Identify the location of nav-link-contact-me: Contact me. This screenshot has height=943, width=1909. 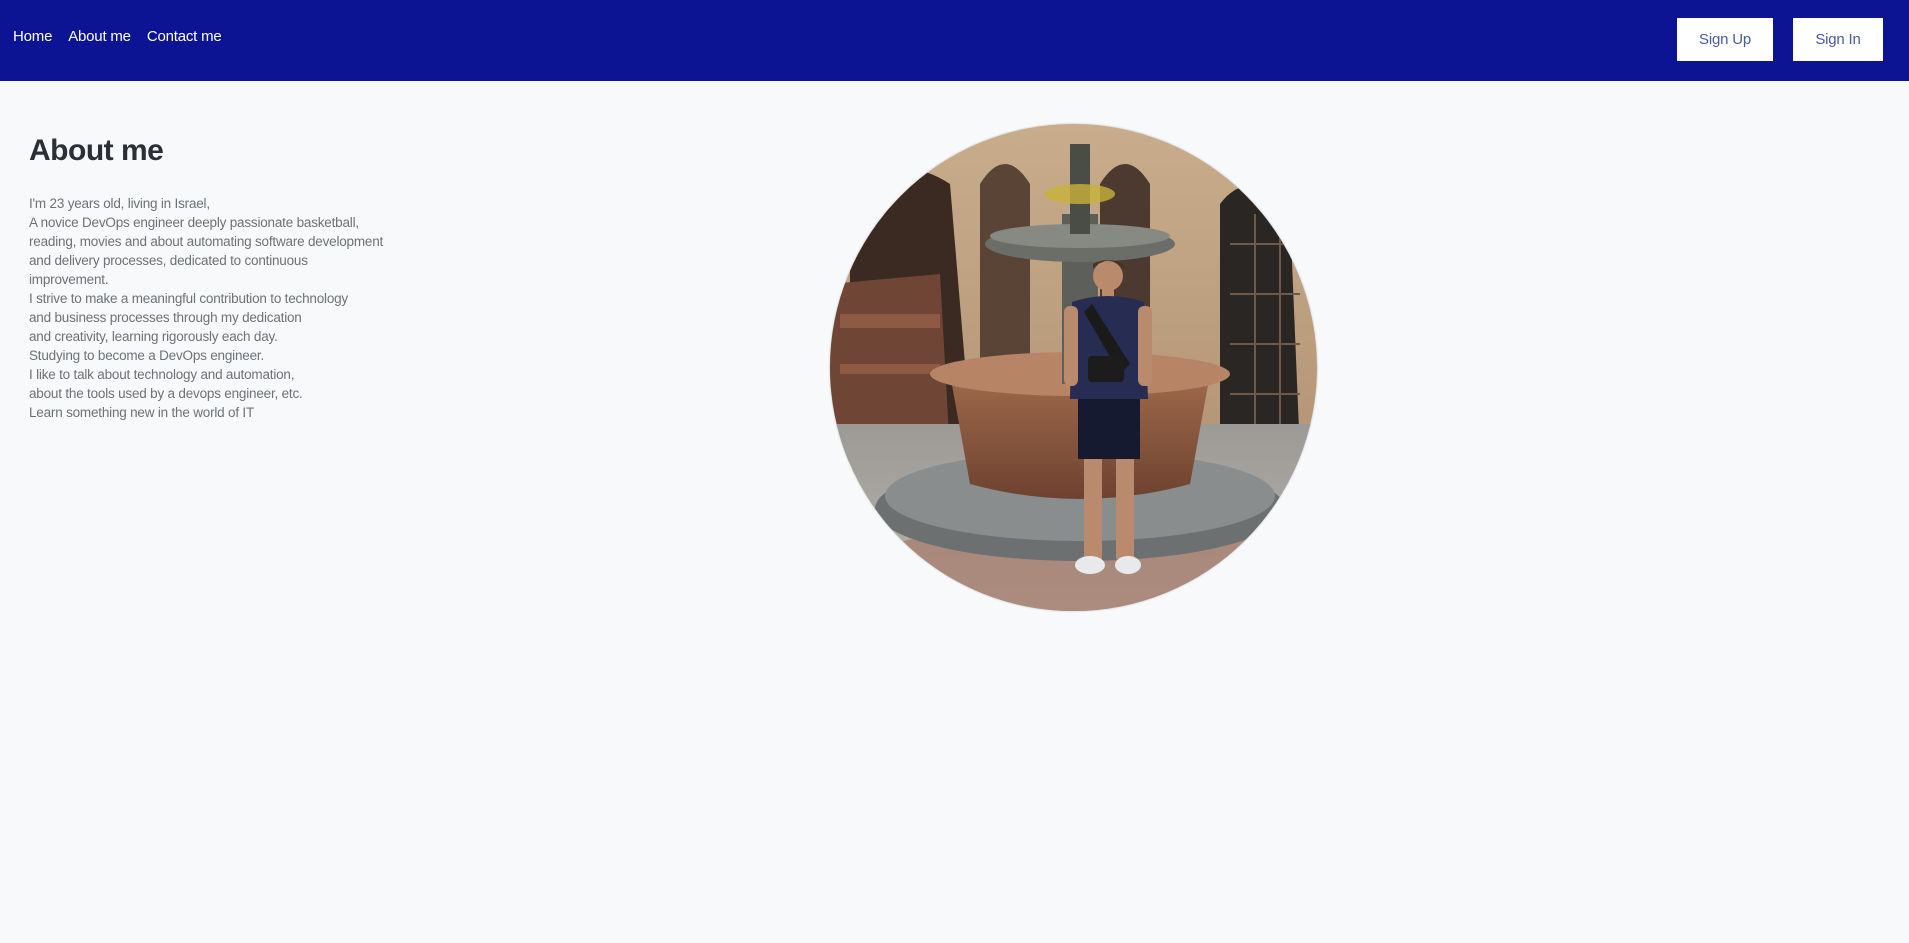
(184, 36).